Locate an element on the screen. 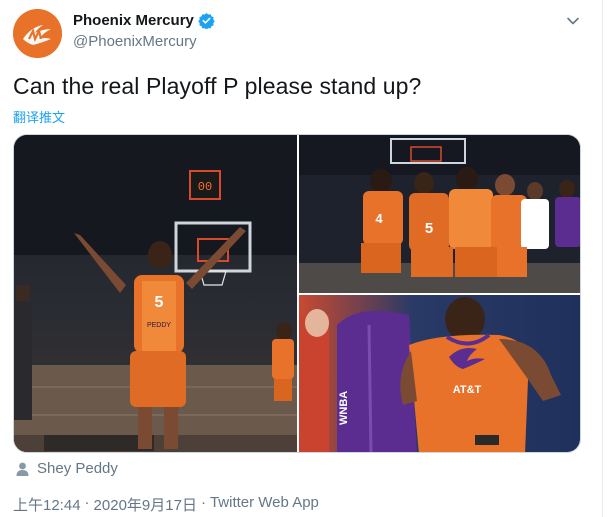 The height and width of the screenshot is (517, 607). avatar is located at coordinates (37, 33).